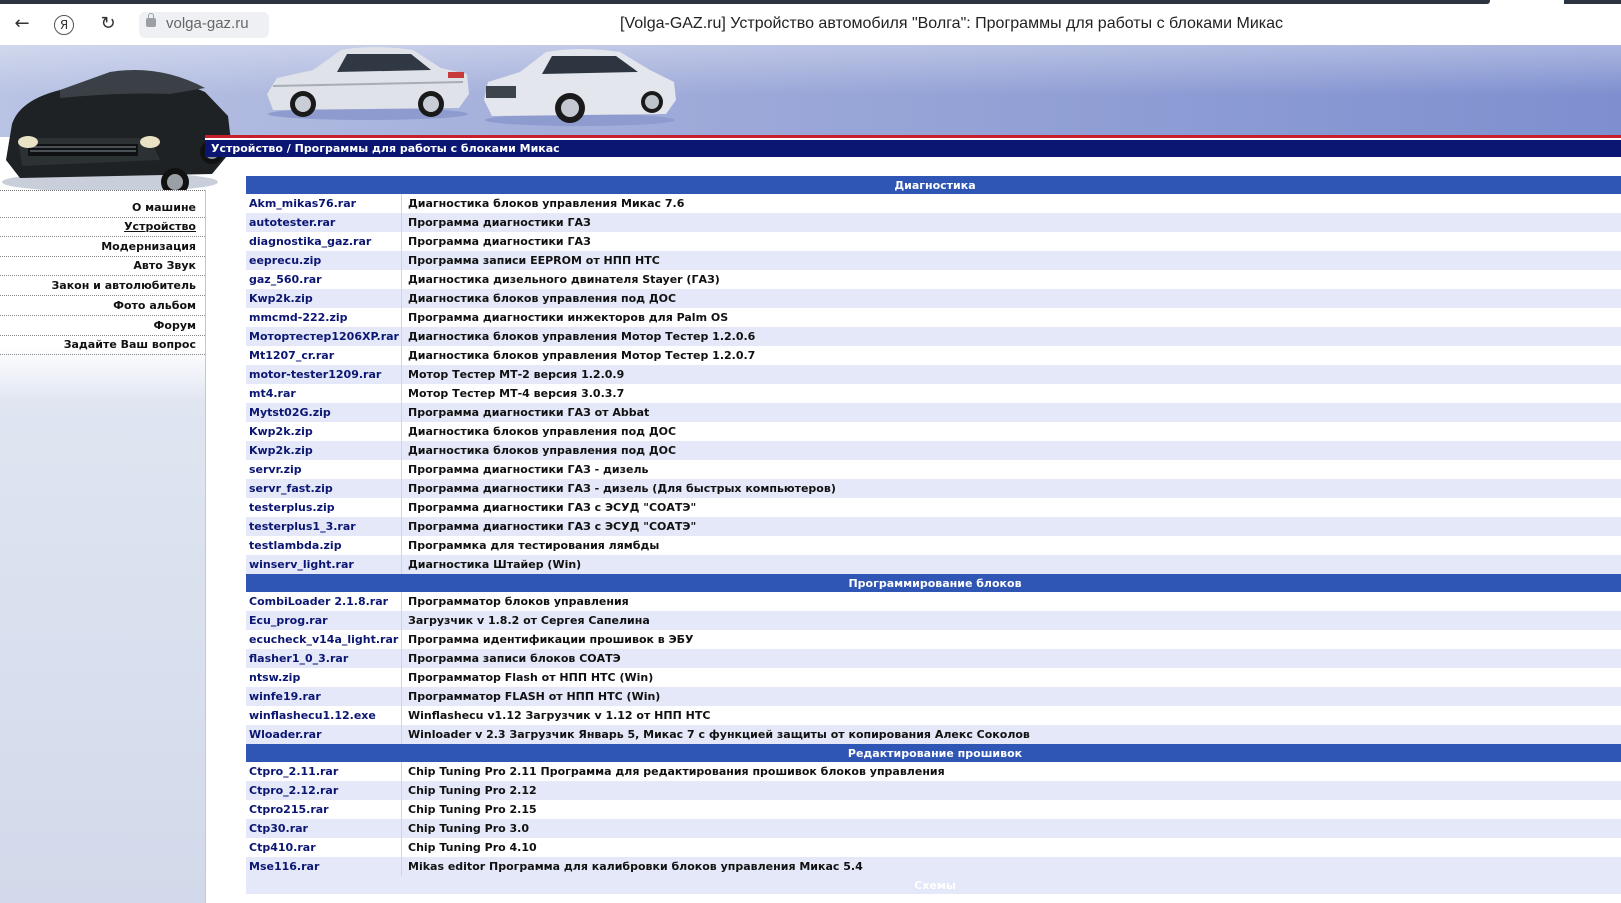 The image size is (1621, 903). I want to click on file-link: Mt1207_cr.rar, so click(324, 355).